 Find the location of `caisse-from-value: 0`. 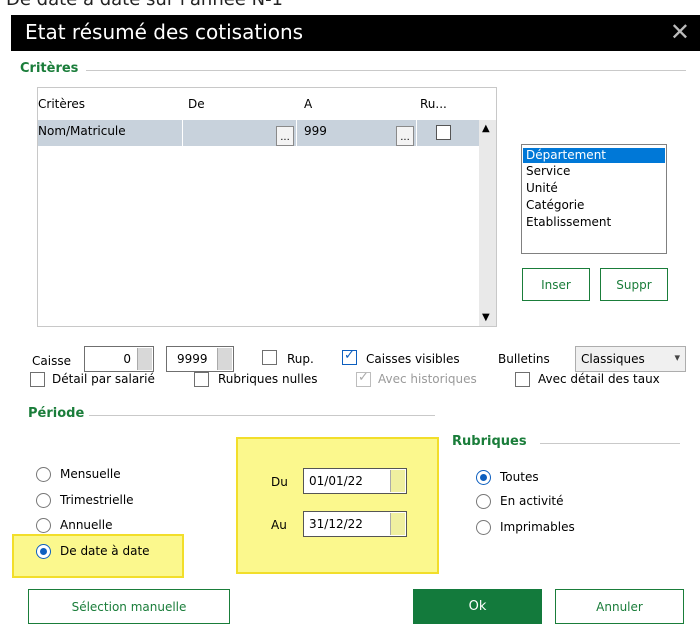

caisse-from-value: 0 is located at coordinates (127, 359).